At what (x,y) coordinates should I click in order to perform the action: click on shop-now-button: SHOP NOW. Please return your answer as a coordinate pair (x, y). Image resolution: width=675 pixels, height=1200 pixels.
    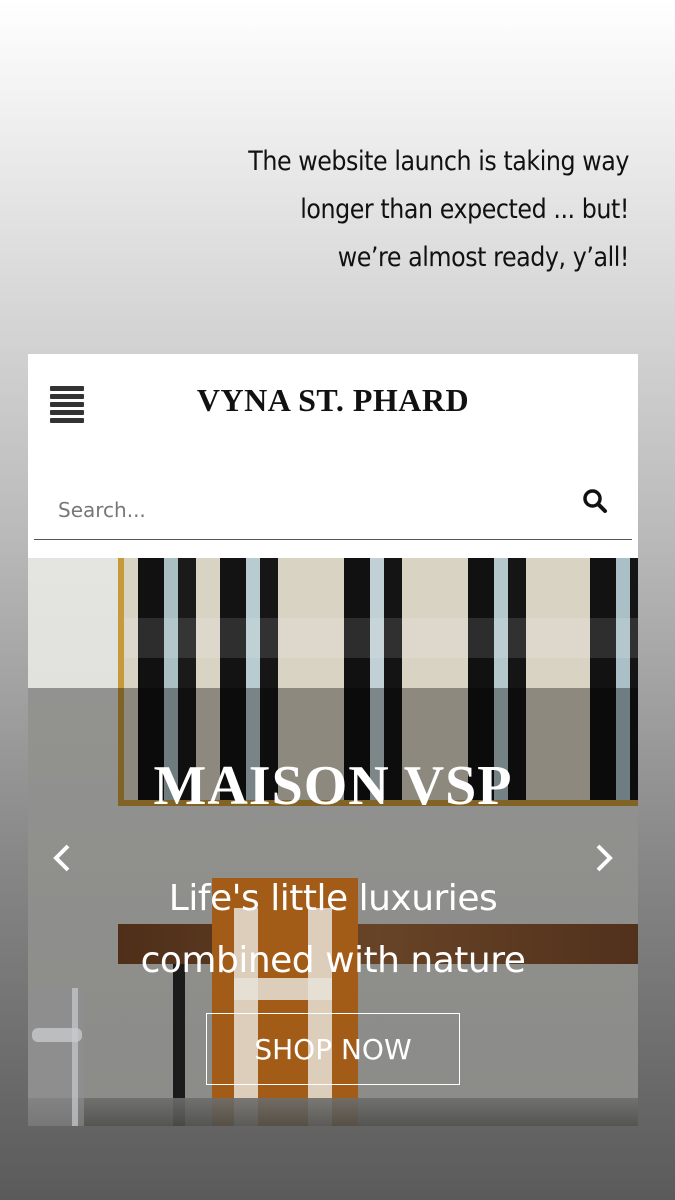
    Looking at the image, I should click on (333, 1049).